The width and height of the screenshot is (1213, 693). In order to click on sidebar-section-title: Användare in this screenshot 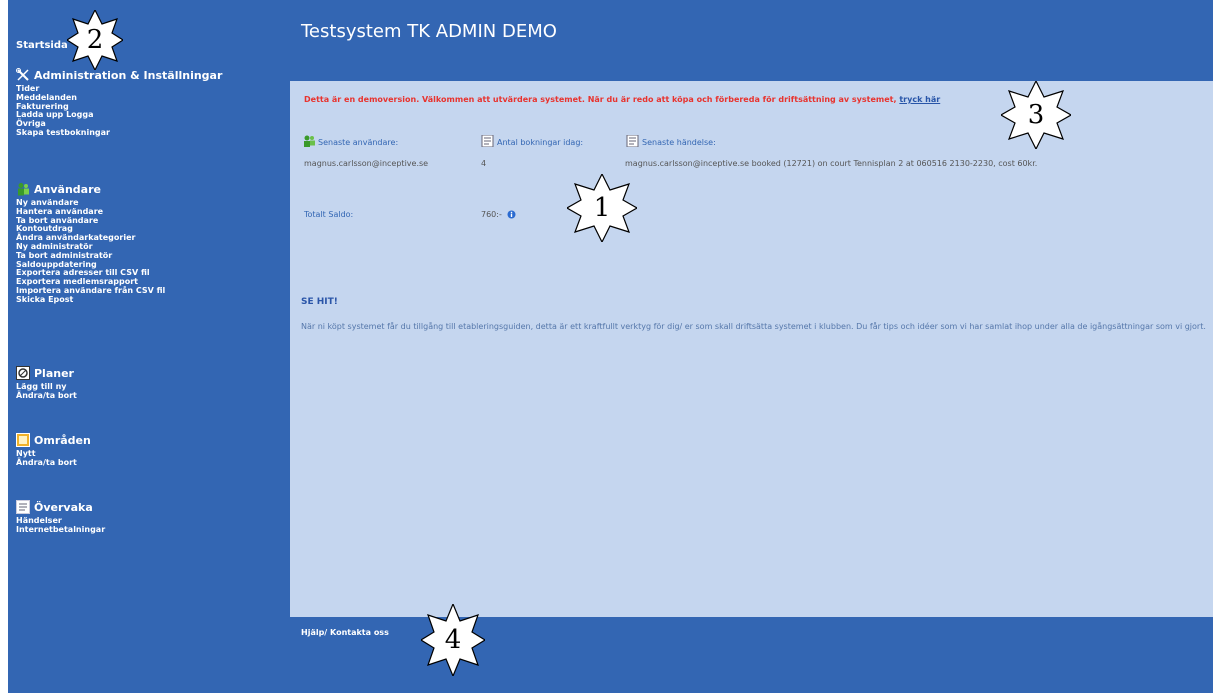, I will do `click(67, 189)`.